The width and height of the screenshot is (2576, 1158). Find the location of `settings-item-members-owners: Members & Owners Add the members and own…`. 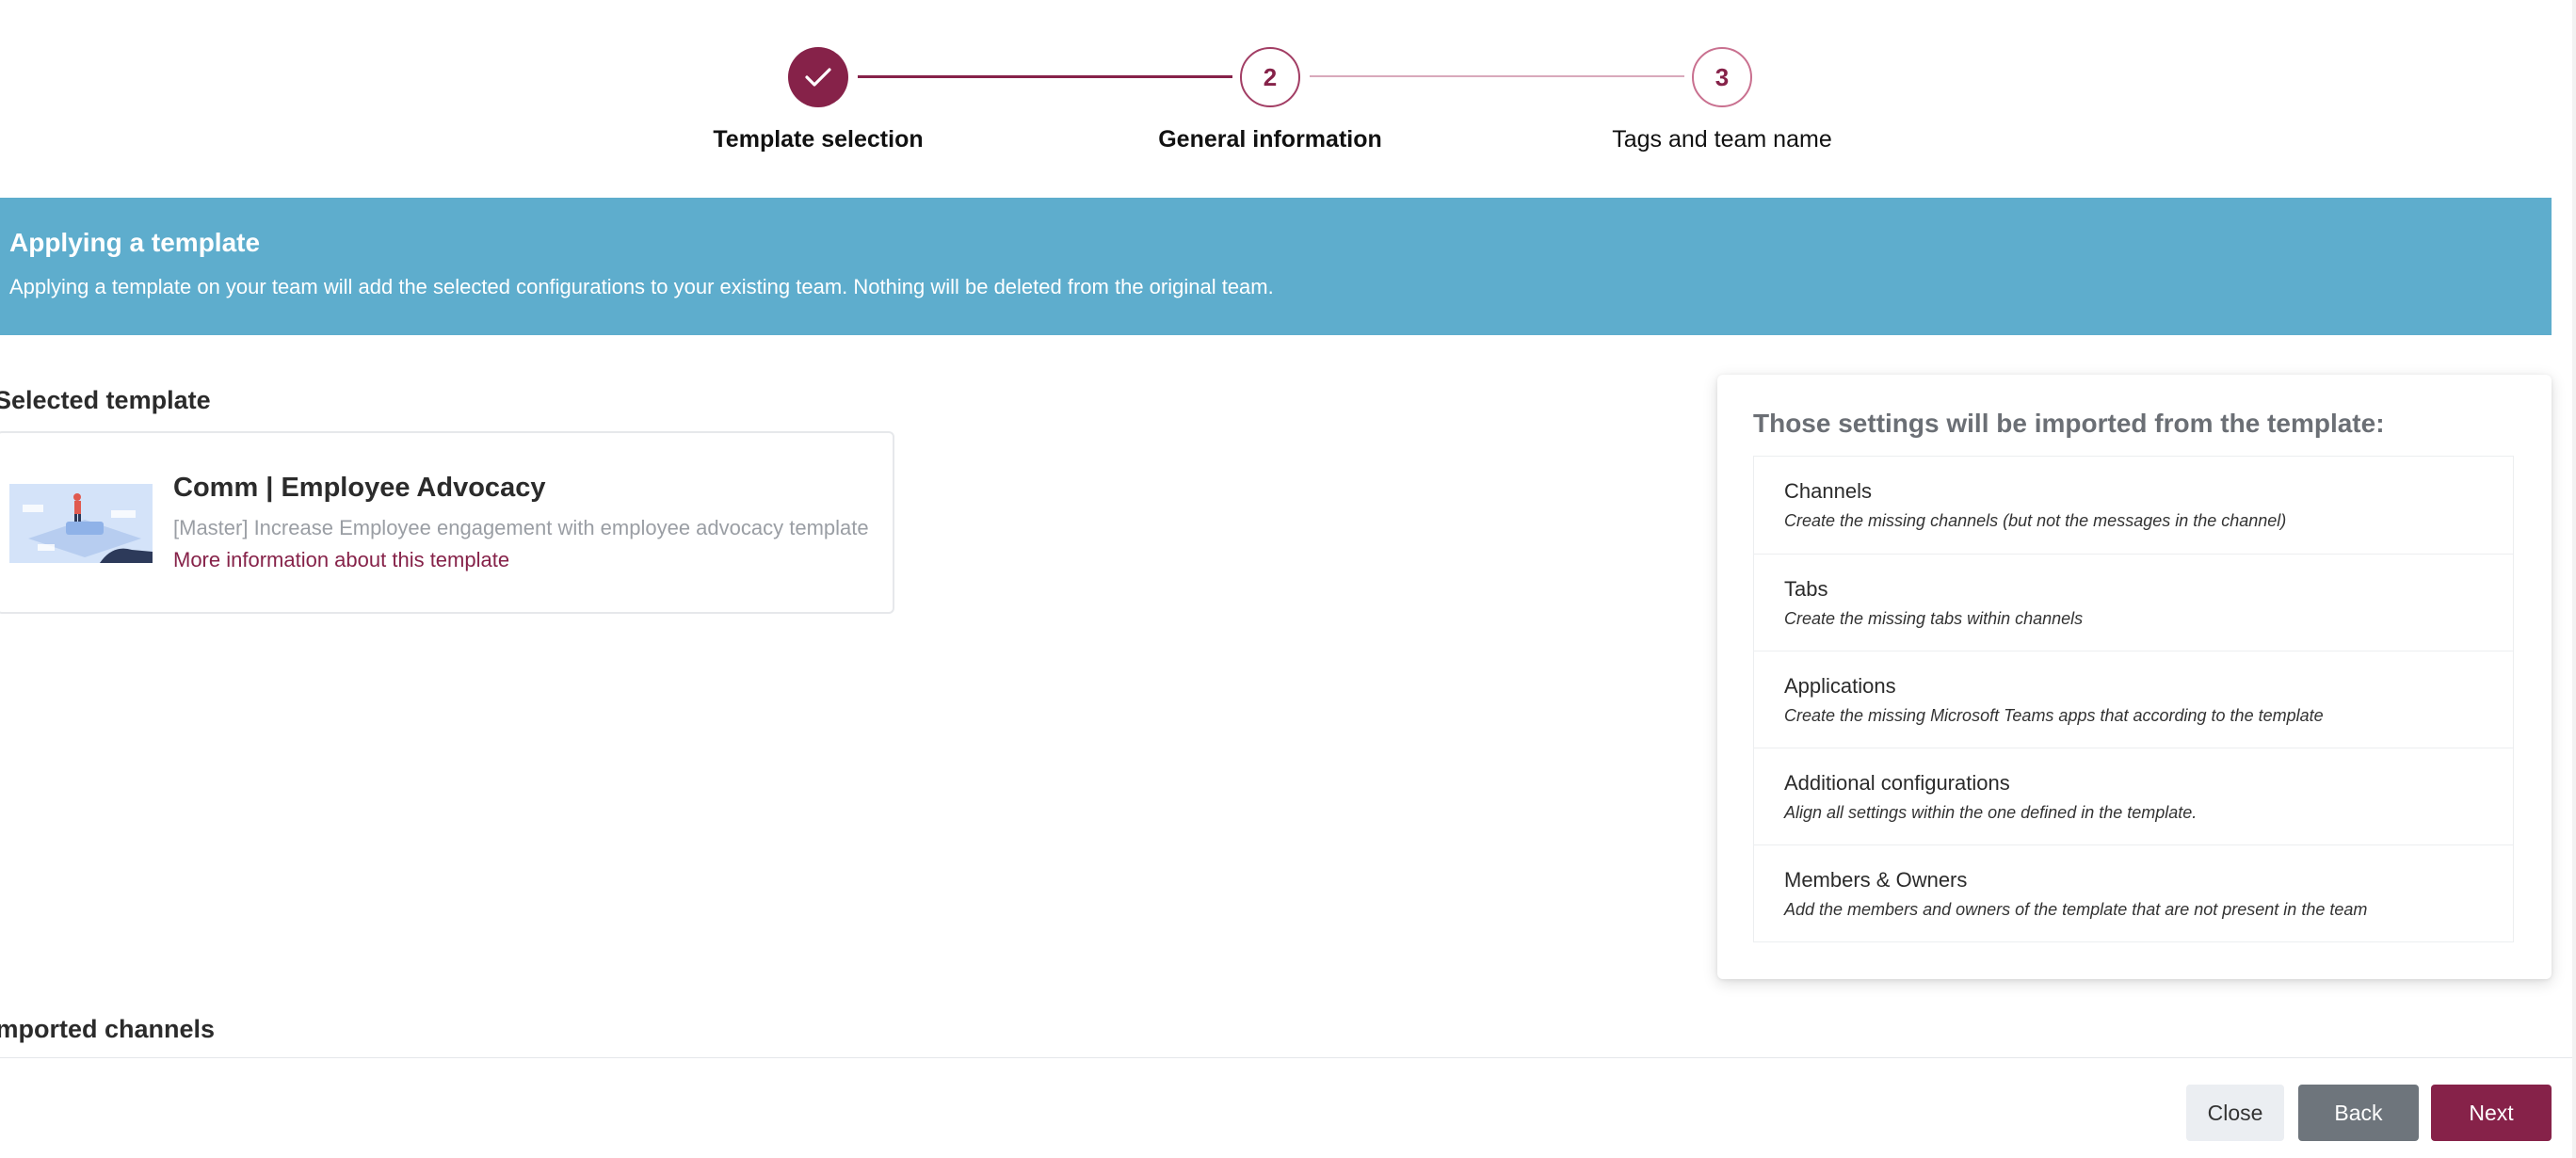

settings-item-members-owners: Members & Owners Add the members and own… is located at coordinates (2133, 892).